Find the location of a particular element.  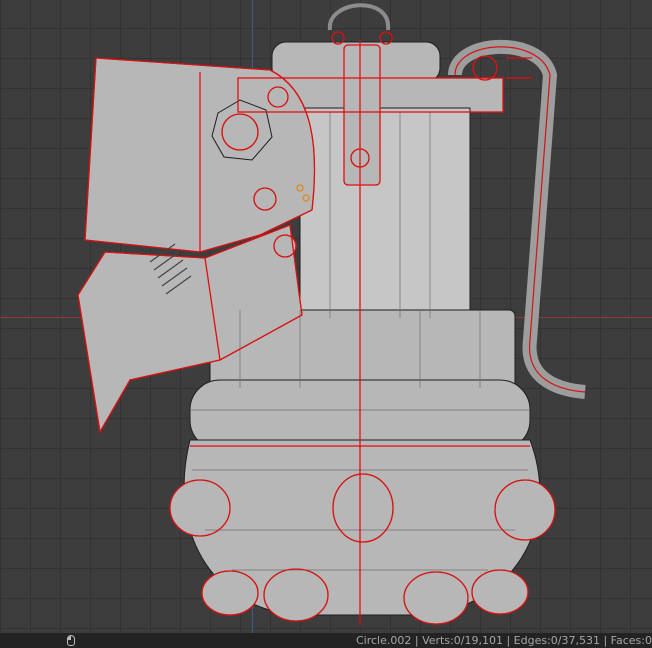

mouse-icon is located at coordinates (71, 640).